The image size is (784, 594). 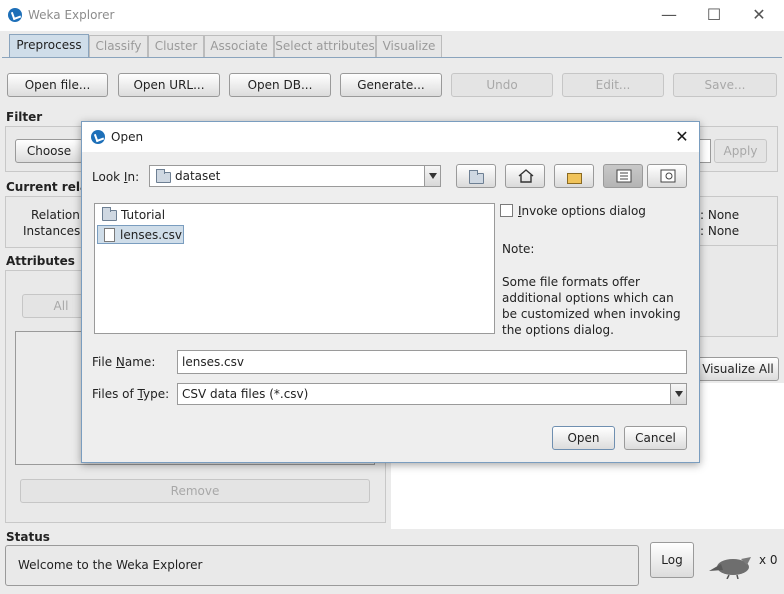 I want to click on file-name-label: File Name:, so click(x=124, y=362).